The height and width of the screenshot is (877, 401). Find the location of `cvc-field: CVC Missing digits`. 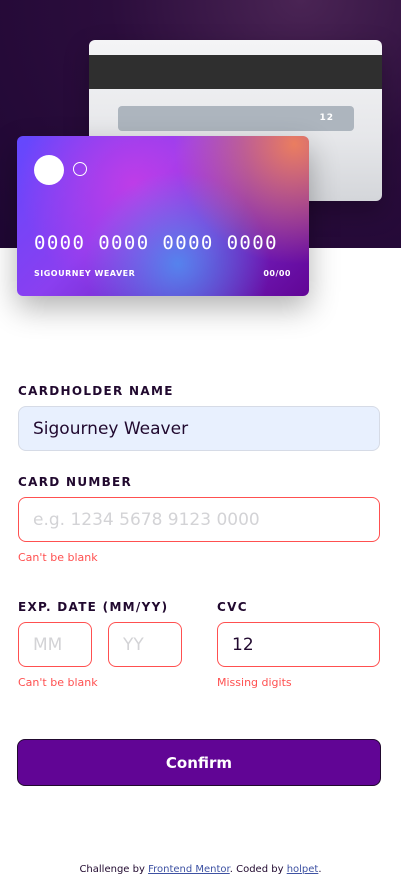

cvc-field: CVC Missing digits is located at coordinates (298, 644).